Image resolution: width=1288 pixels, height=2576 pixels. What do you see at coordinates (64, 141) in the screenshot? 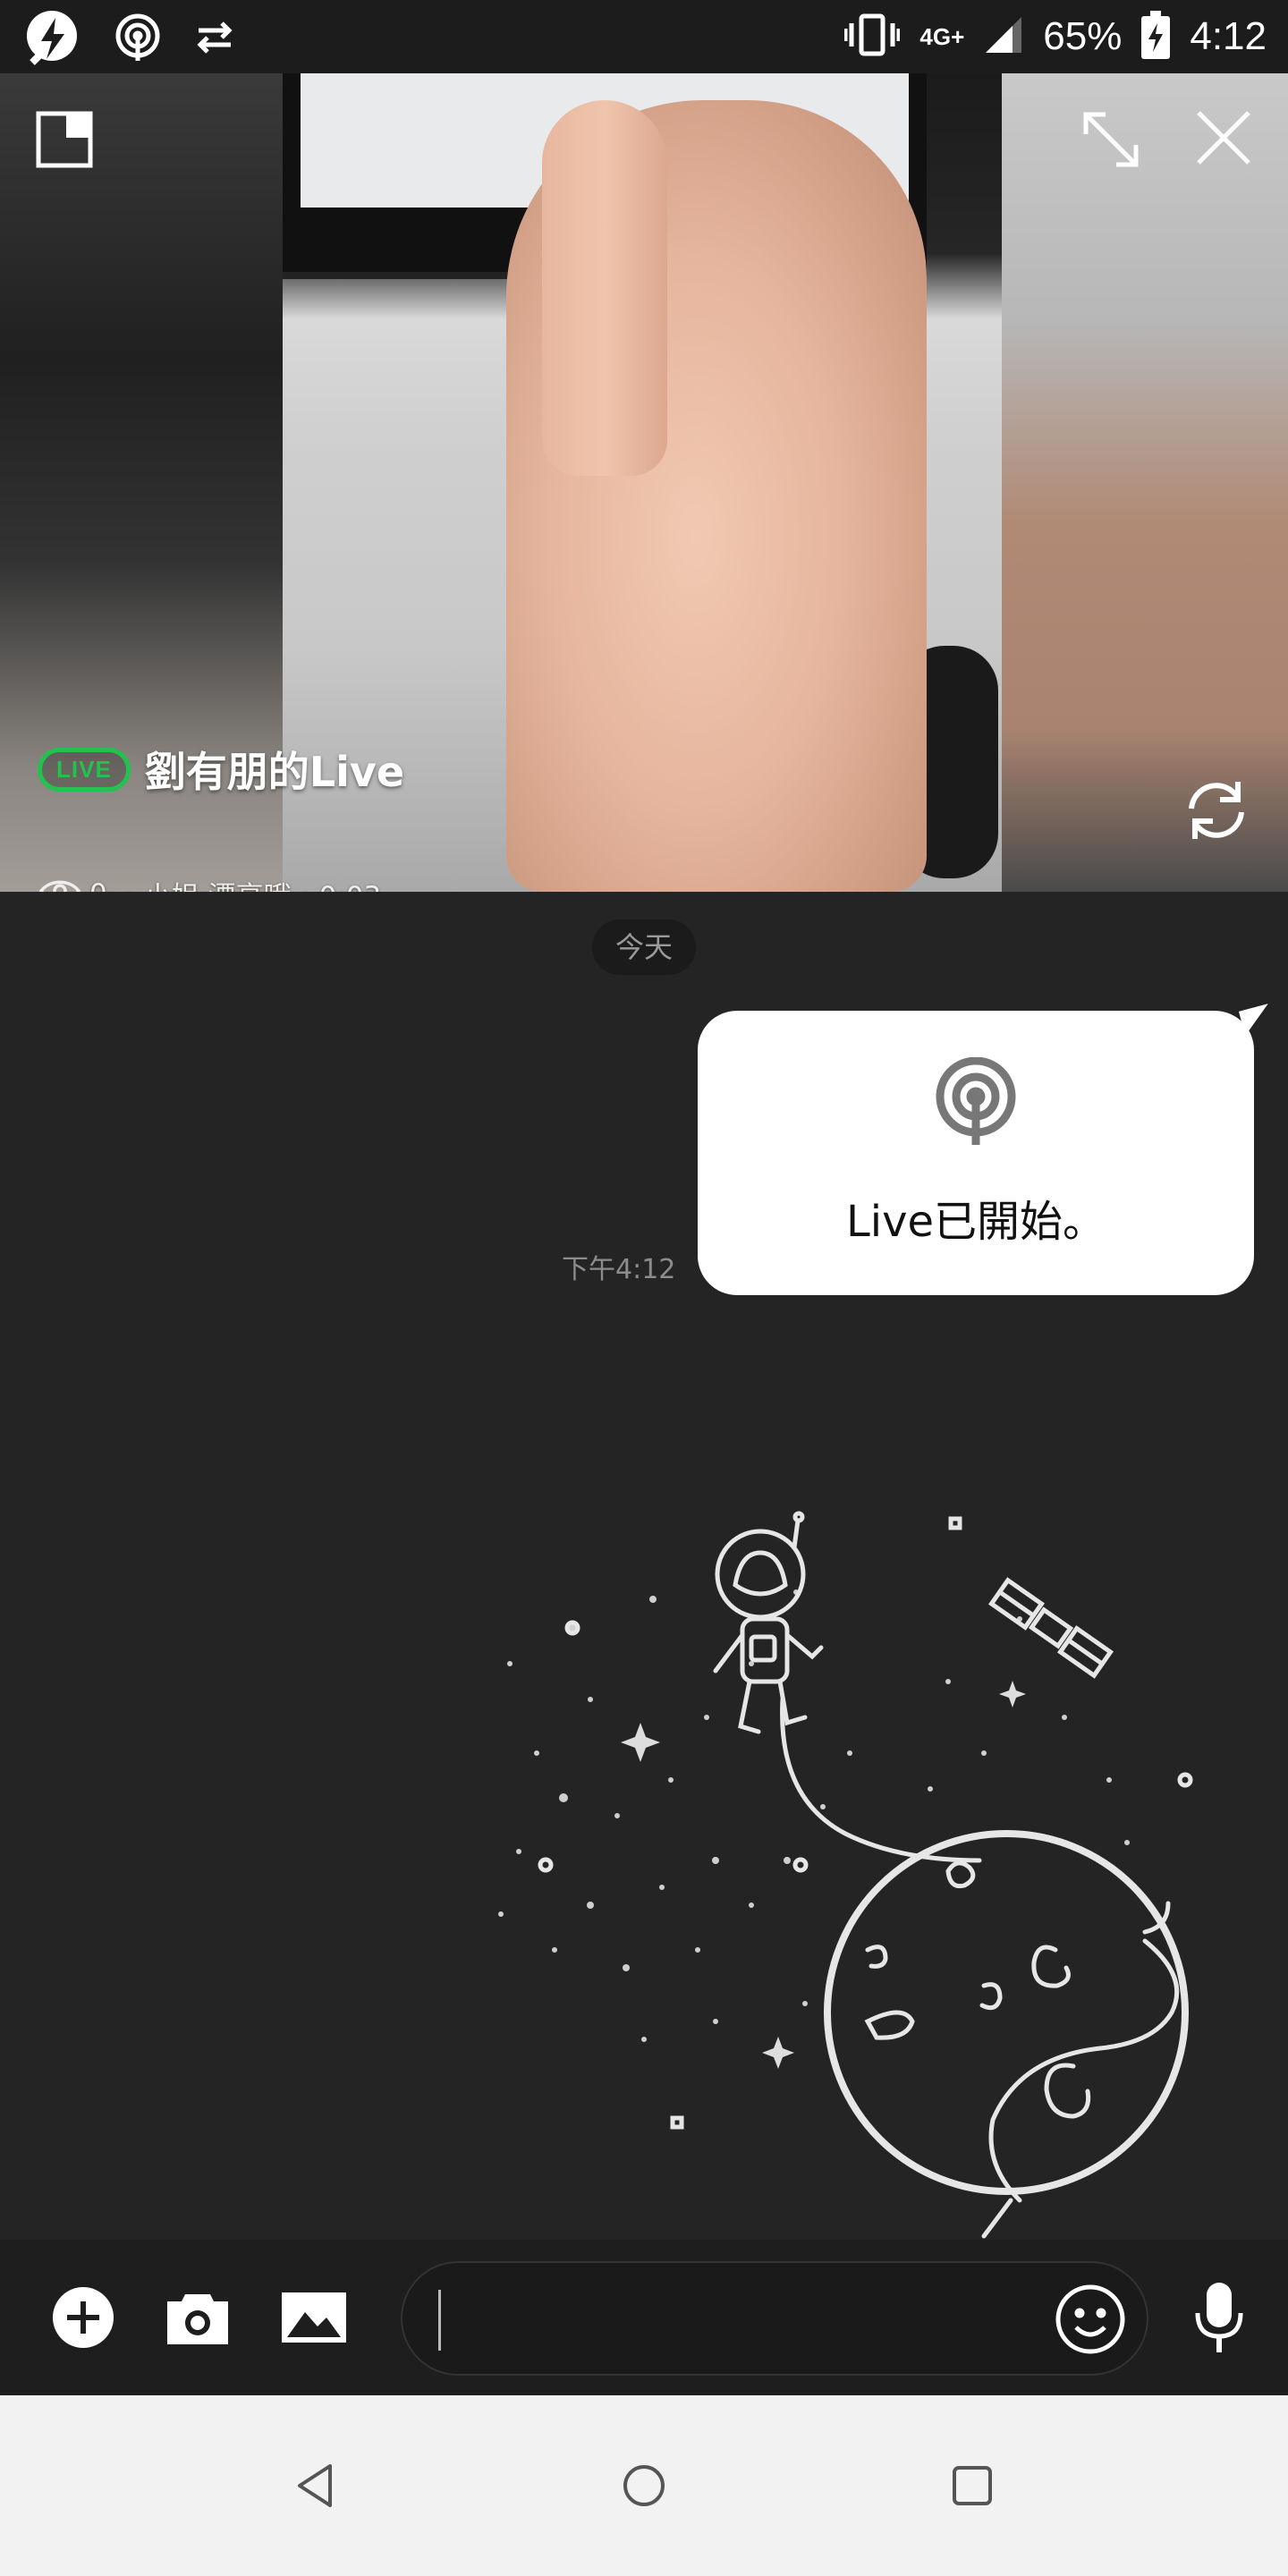
I see `pip-icon` at bounding box center [64, 141].